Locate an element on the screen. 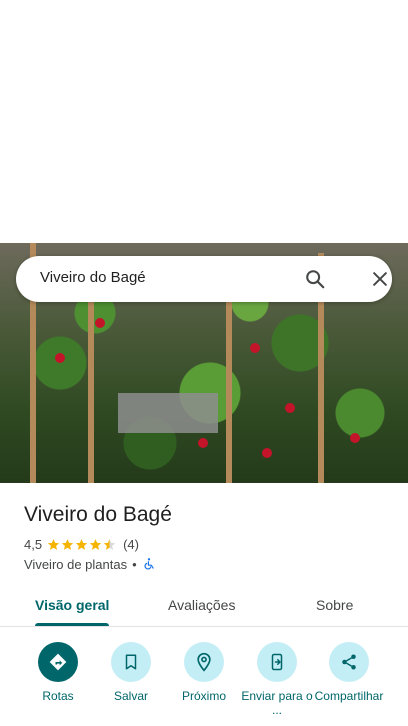 Image resolution: width=408 pixels, height=726 pixels. place-title: Viveiro do Bagé is located at coordinates (98, 514).